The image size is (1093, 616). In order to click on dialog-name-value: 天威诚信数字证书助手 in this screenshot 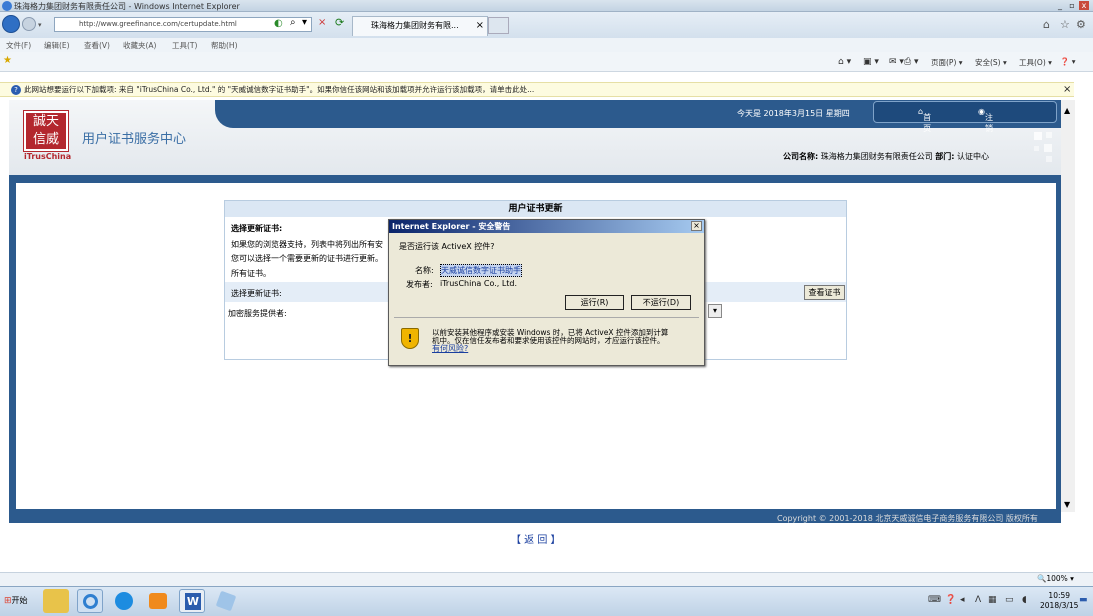, I will do `click(481, 270)`.